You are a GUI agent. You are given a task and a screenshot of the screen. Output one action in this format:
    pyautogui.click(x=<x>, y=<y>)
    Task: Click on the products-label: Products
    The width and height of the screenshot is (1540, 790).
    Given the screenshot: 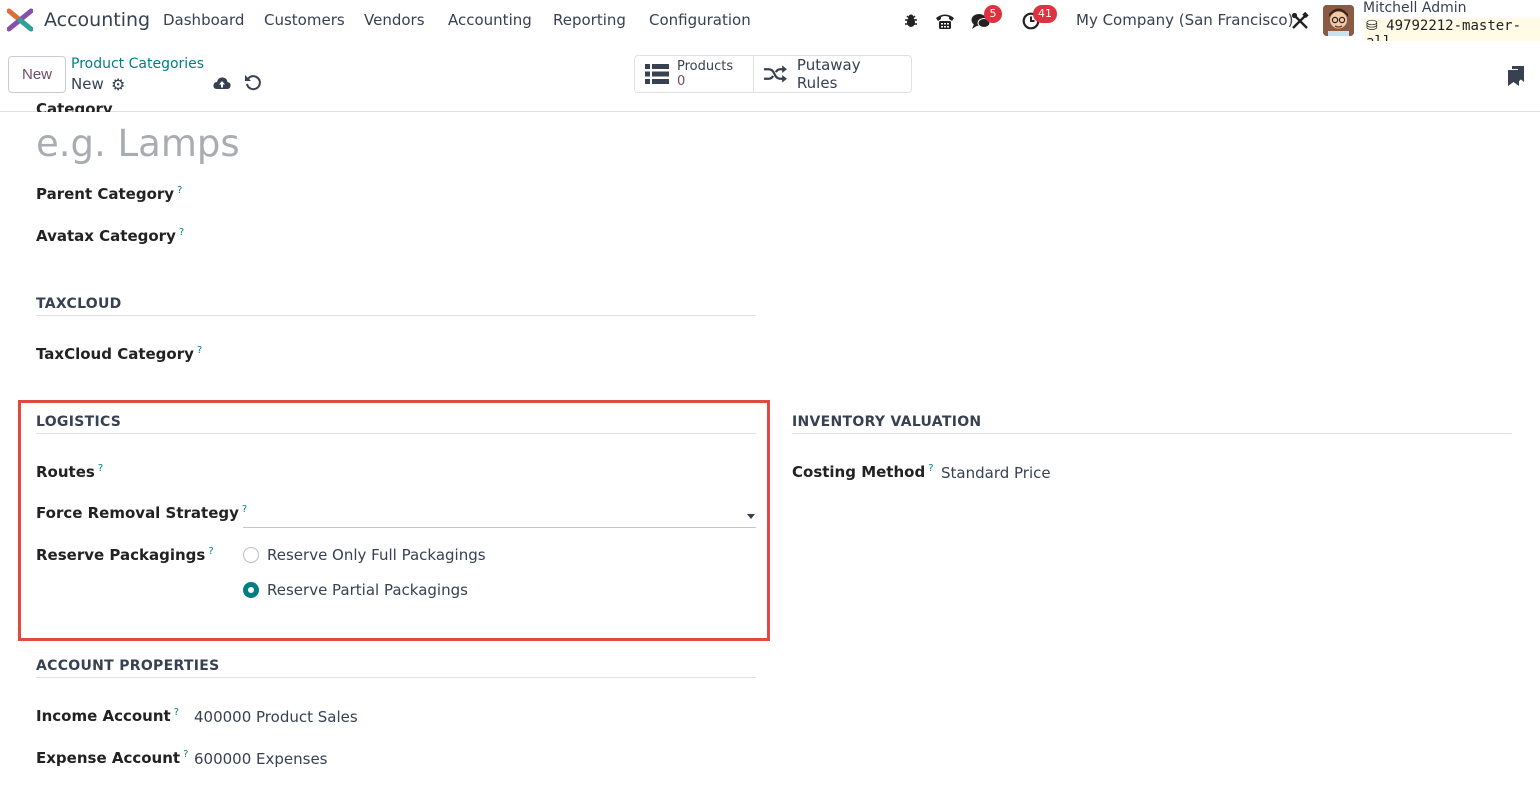 What is the action you would take?
    pyautogui.click(x=705, y=66)
    